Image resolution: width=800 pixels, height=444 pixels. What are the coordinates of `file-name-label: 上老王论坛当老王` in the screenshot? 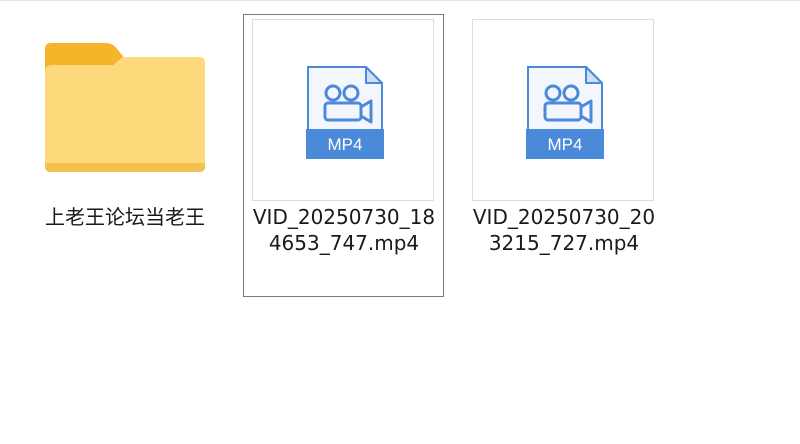 It's located at (125, 217).